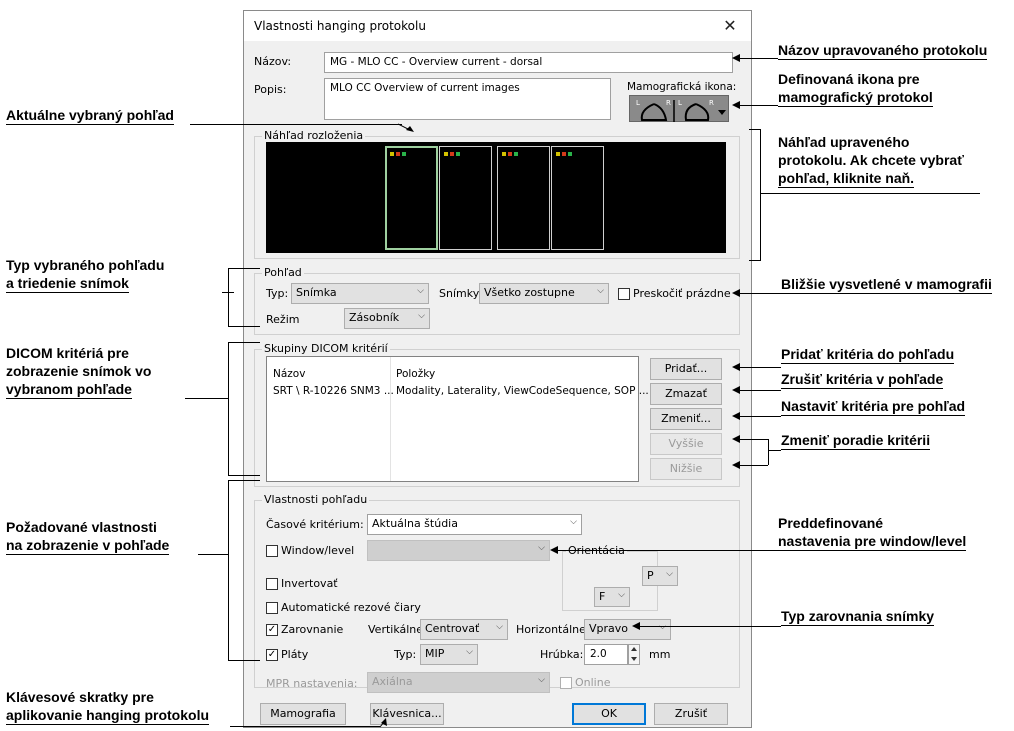  What do you see at coordinates (858, 617) in the screenshot?
I see `annotation-align-type: Typ zarovnania snímky` at bounding box center [858, 617].